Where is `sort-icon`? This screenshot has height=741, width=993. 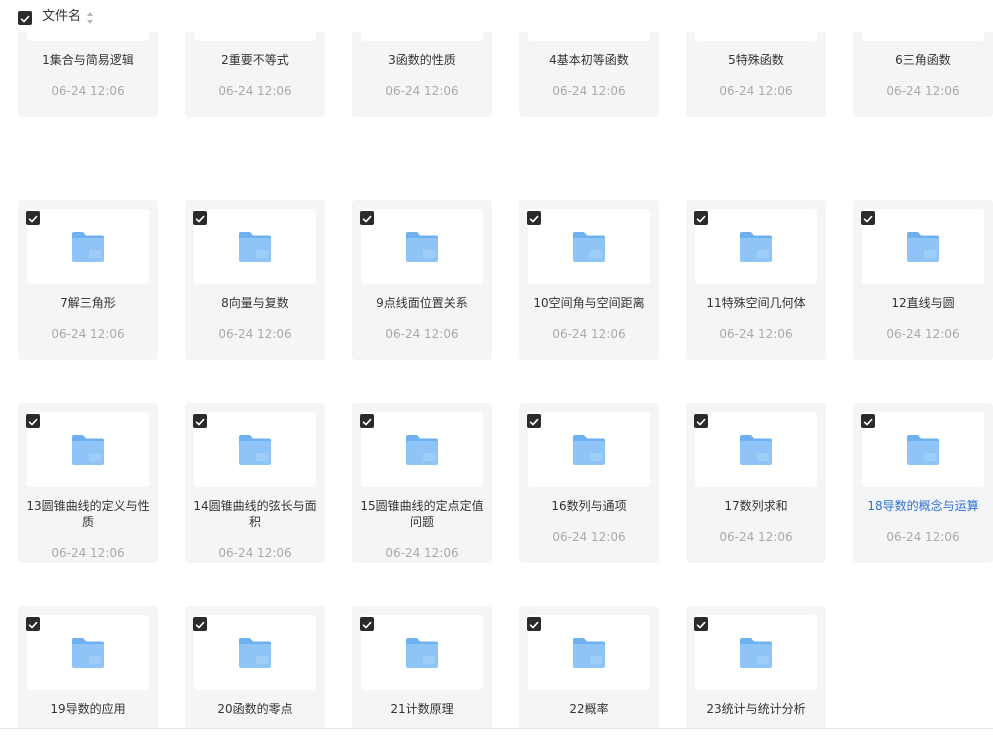
sort-icon is located at coordinates (90, 17).